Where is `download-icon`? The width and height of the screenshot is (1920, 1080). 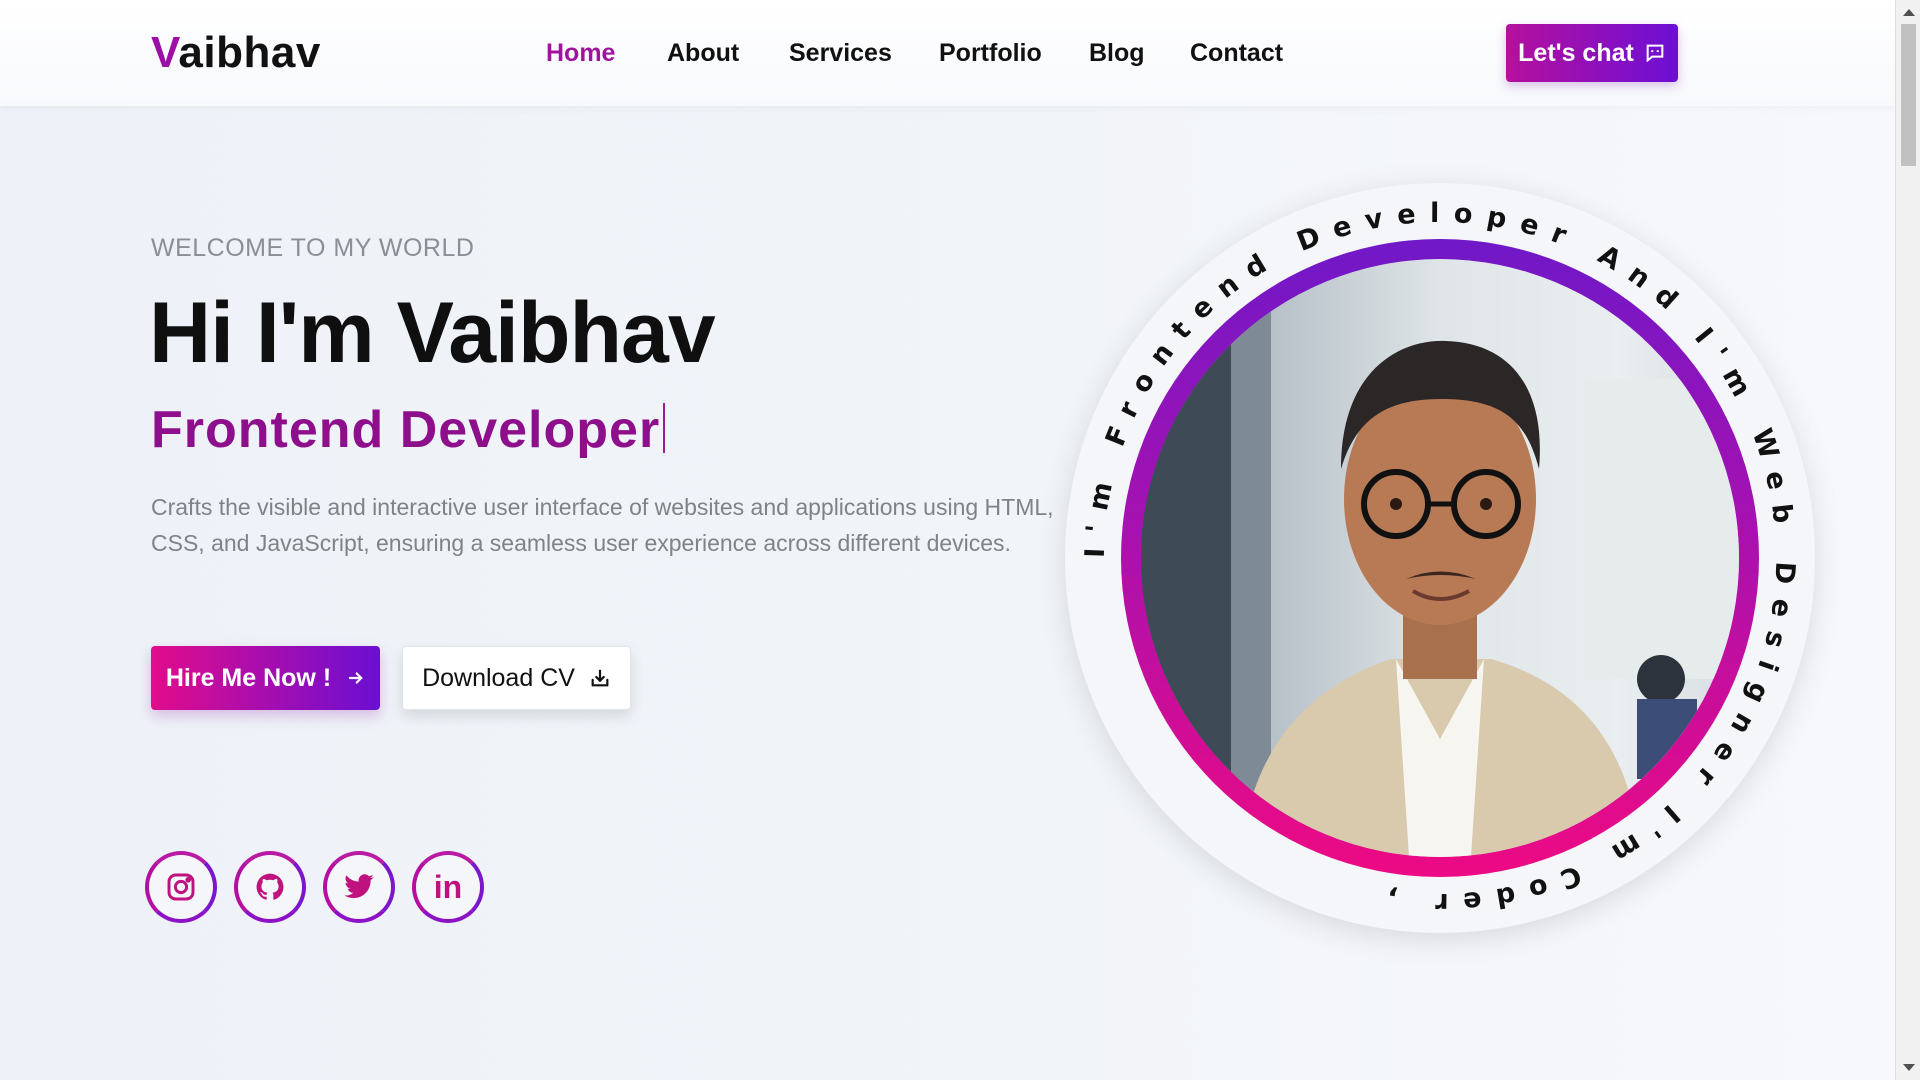 download-icon is located at coordinates (600, 678).